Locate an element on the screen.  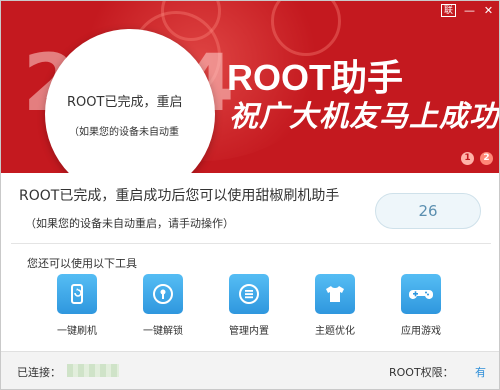
status-bar: 已连接： ROOT权限： 有 is located at coordinates (250, 370).